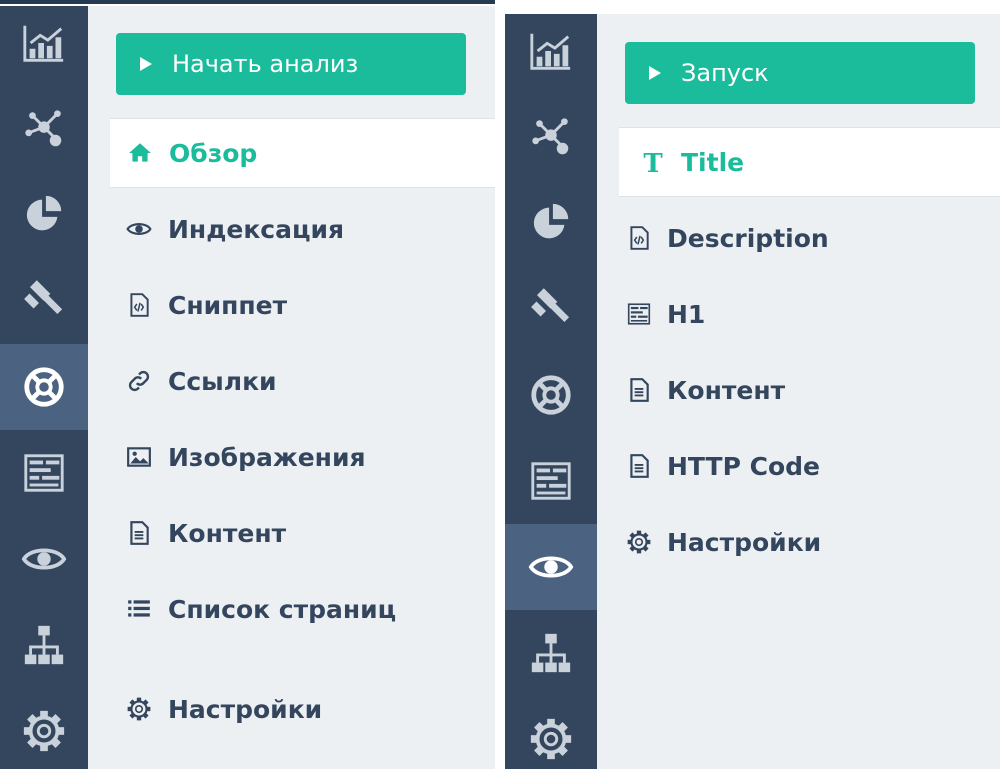  I want to click on link-icon, so click(139, 381).